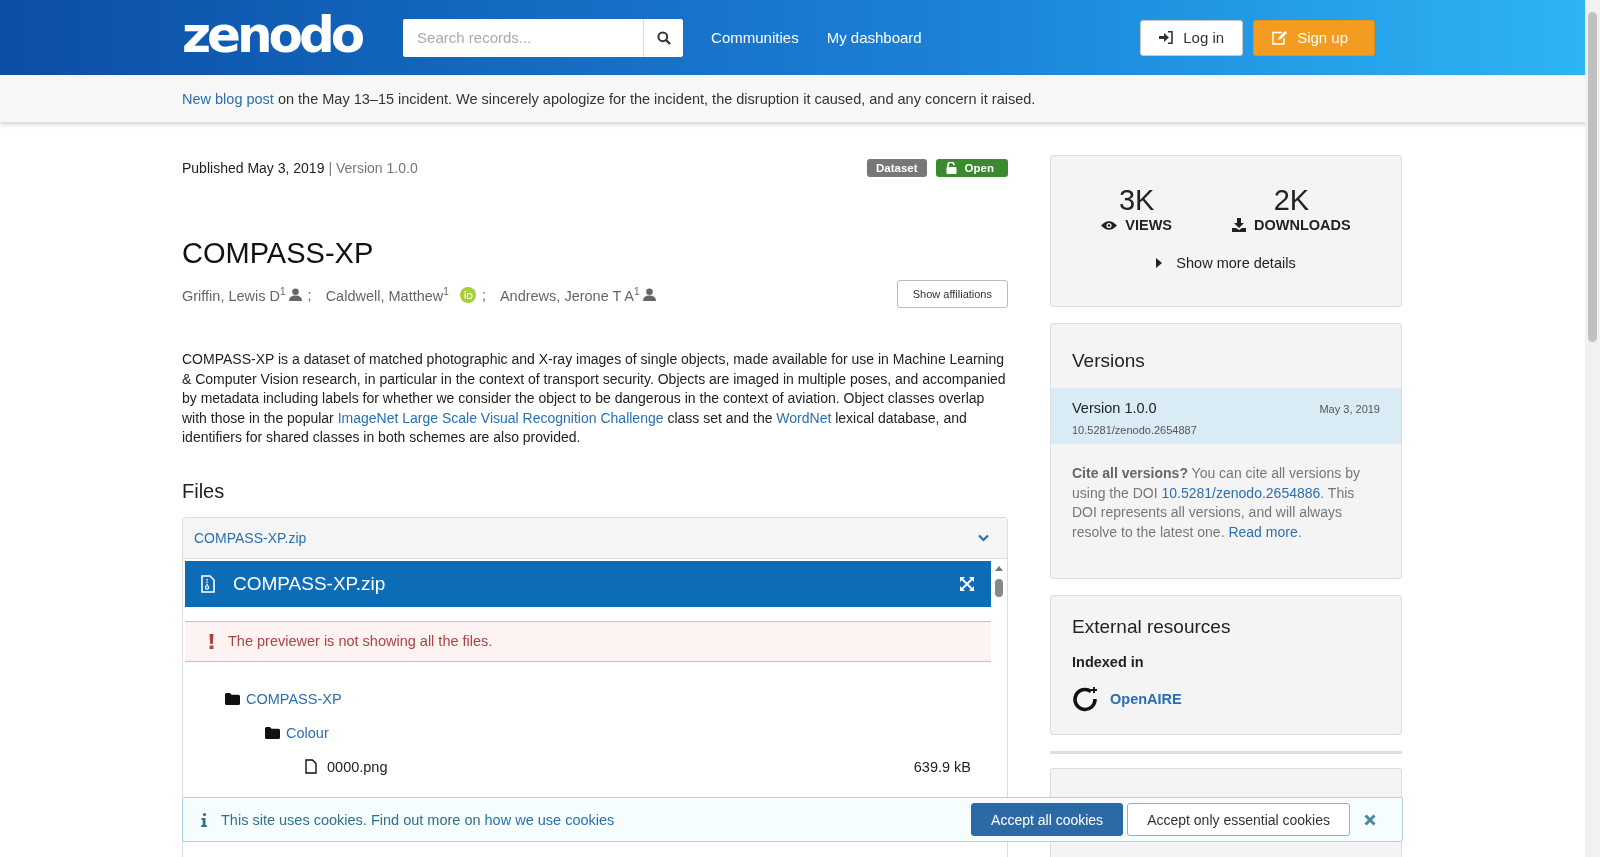 This screenshot has height=857, width=1600. I want to click on record-title: COMPASS-XP, so click(278, 253).